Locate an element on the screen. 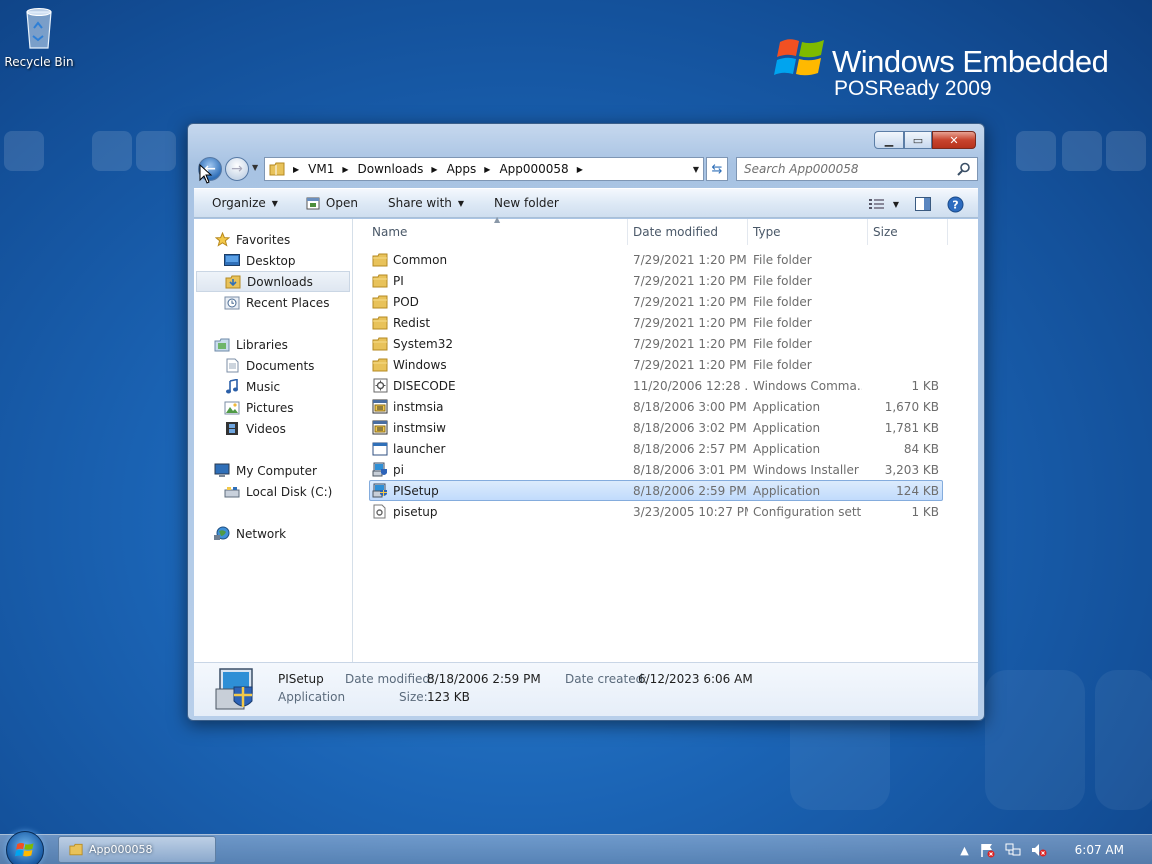 The image size is (1152, 864). forward-arrow-icon: → is located at coordinates (237, 169).